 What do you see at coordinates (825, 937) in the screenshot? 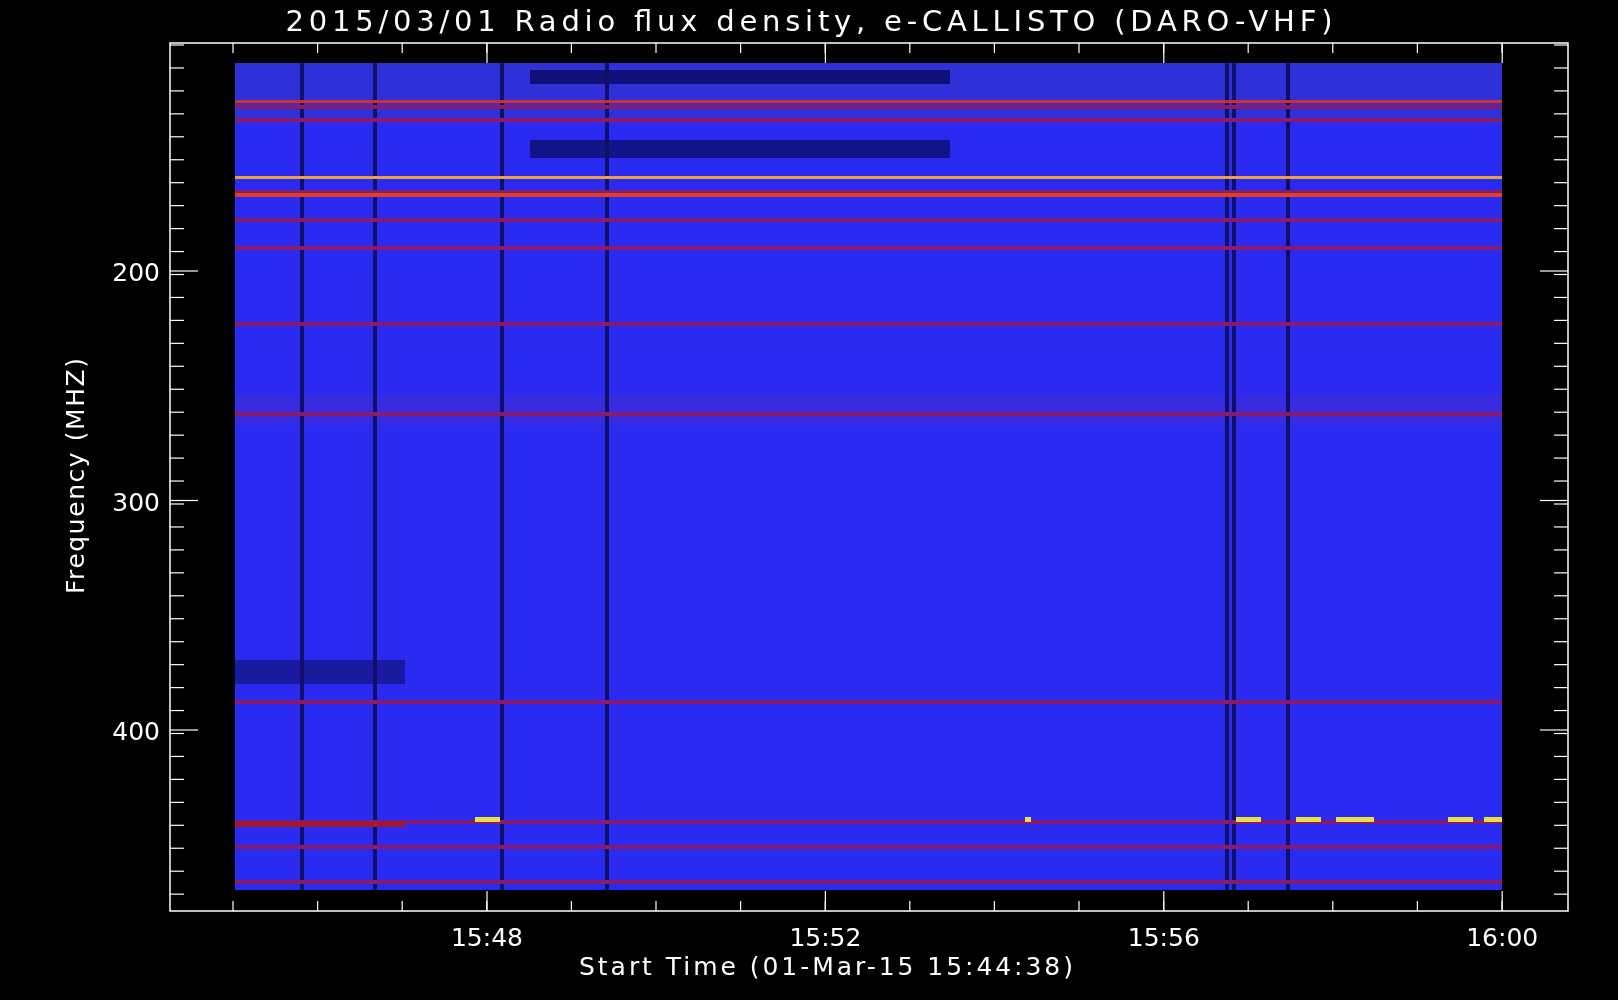
I see `x-tick-label: 15:52` at bounding box center [825, 937].